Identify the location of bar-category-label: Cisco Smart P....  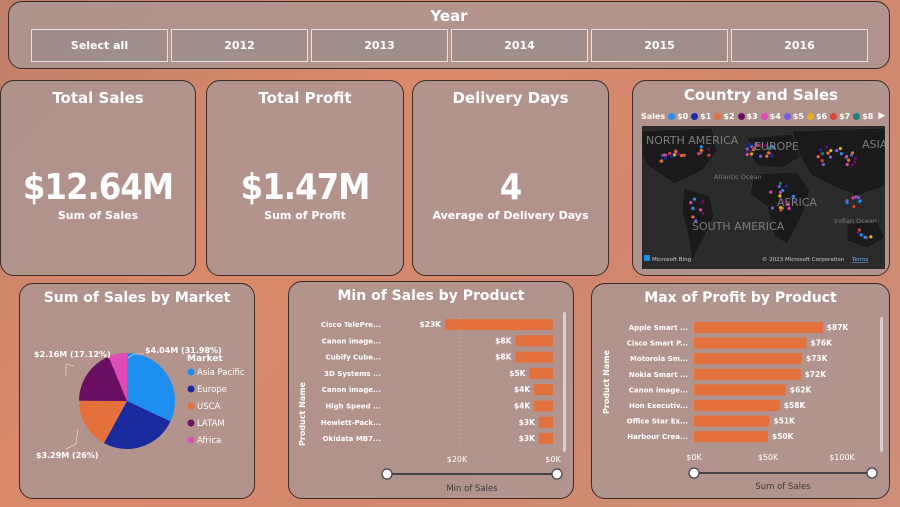
(657, 344).